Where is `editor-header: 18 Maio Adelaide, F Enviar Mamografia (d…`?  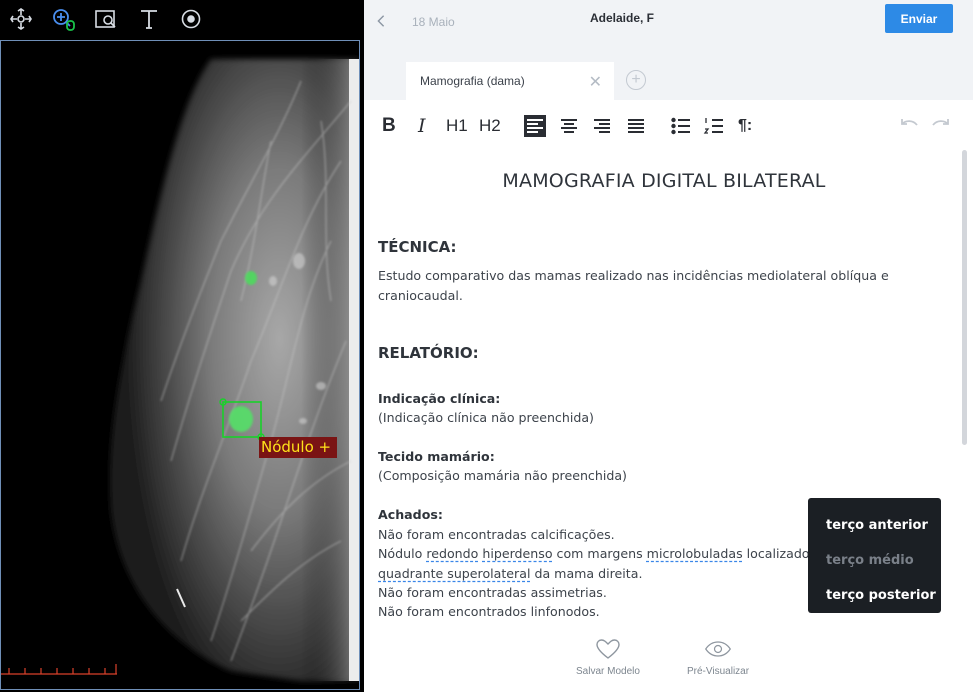 editor-header: 18 Maio Adelaide, F Enviar Mamografia (d… is located at coordinates (668, 50).